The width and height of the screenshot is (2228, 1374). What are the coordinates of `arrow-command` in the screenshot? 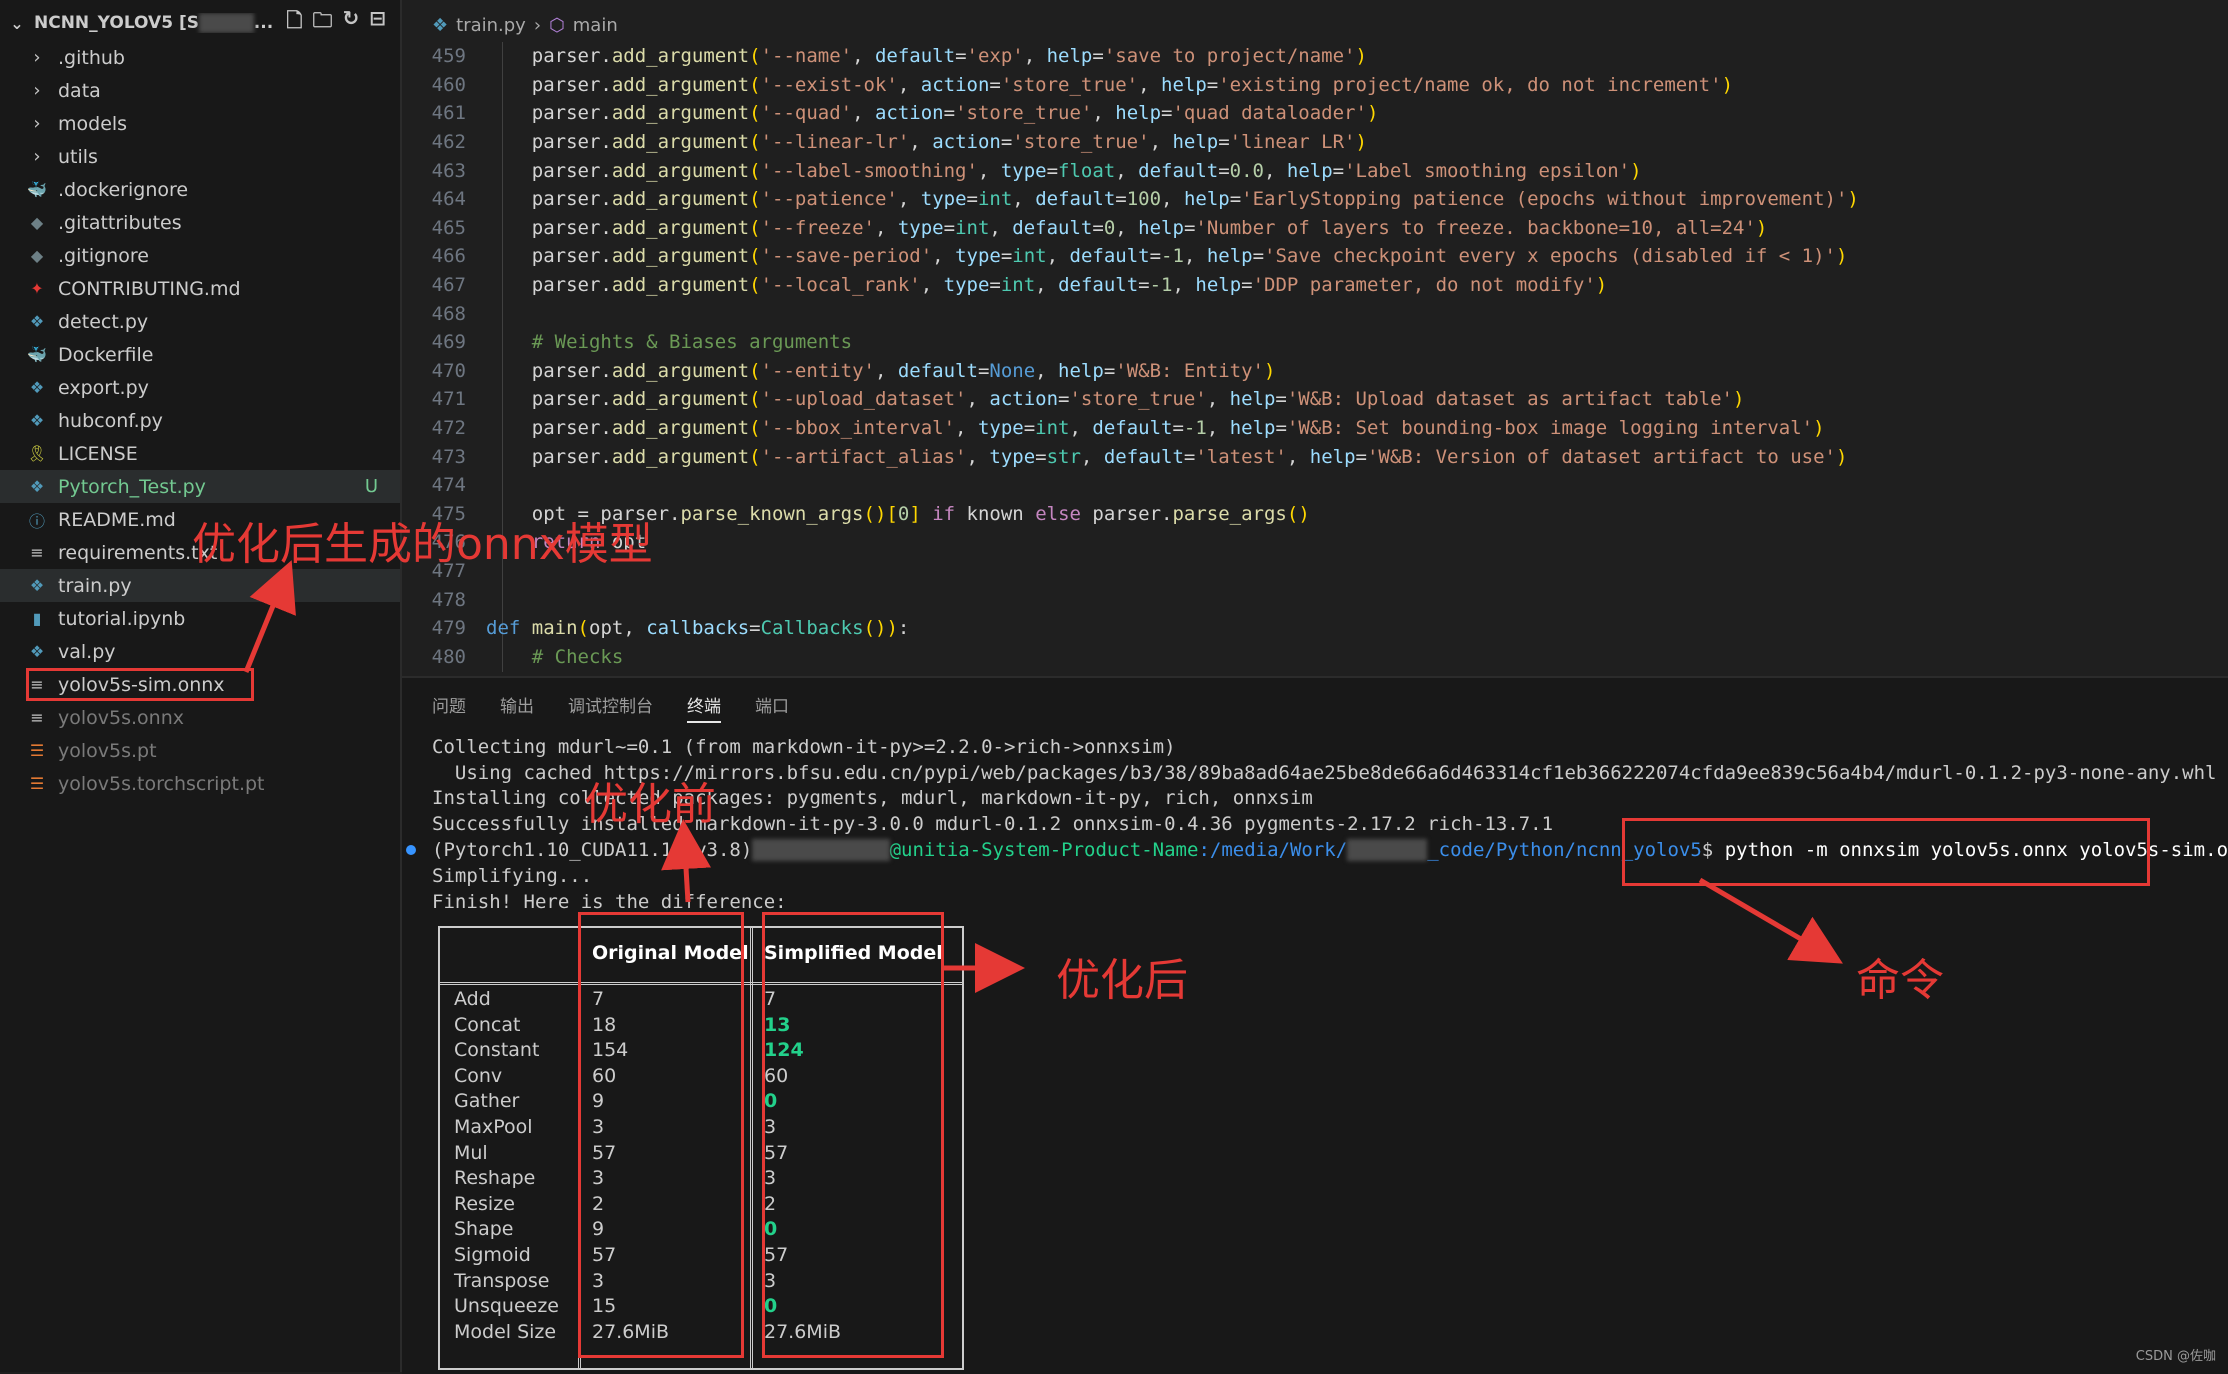 It's located at (1770, 920).